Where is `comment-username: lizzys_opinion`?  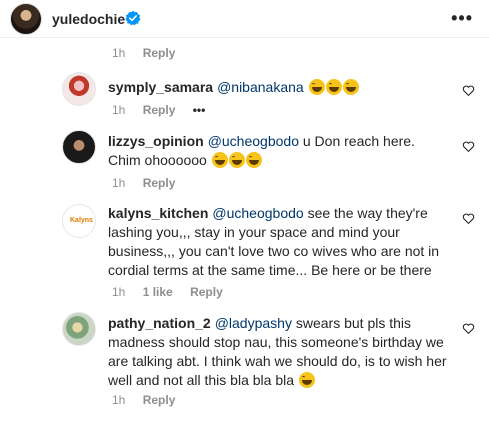 comment-username: lizzys_opinion is located at coordinates (156, 141).